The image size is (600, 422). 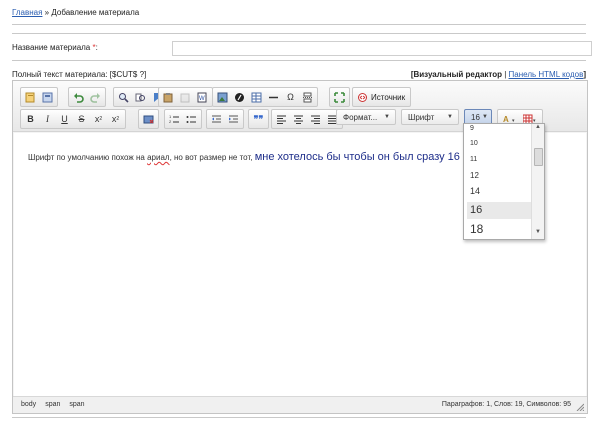 I want to click on align-left-icon, so click(x=281, y=119).